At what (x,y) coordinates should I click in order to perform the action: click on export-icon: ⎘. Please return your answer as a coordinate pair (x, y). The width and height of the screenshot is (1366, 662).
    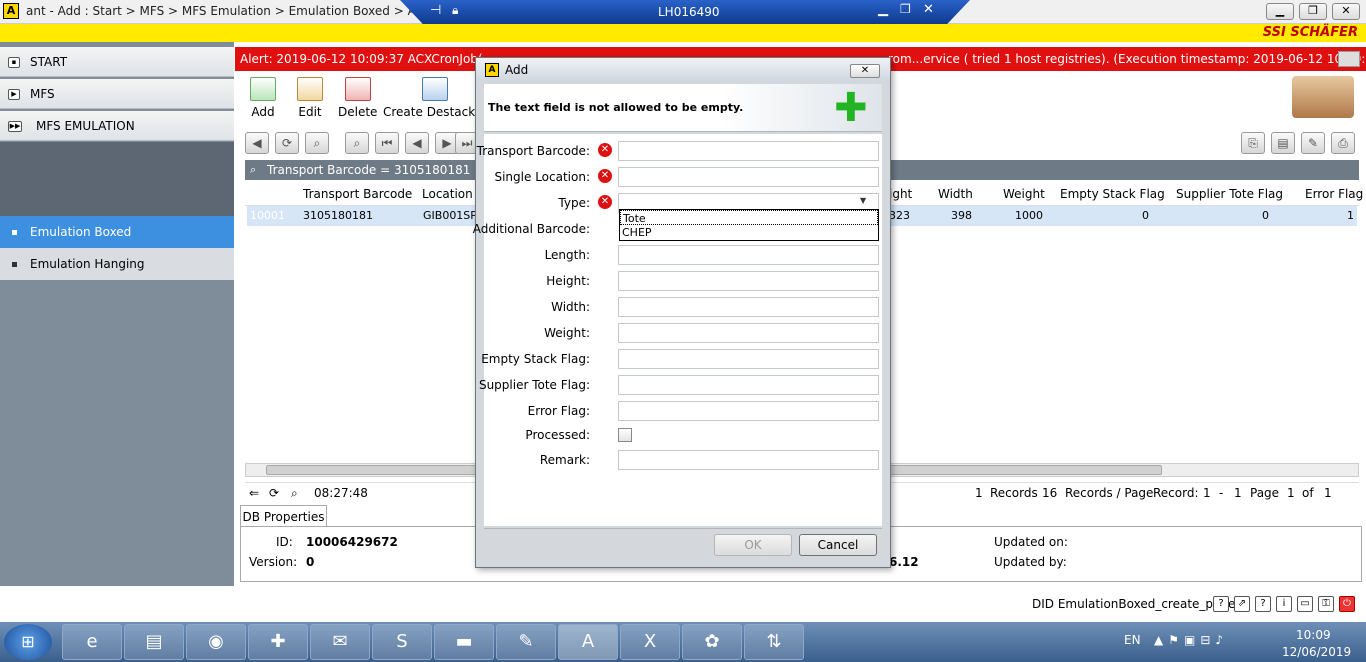
    Looking at the image, I should click on (1253, 143).